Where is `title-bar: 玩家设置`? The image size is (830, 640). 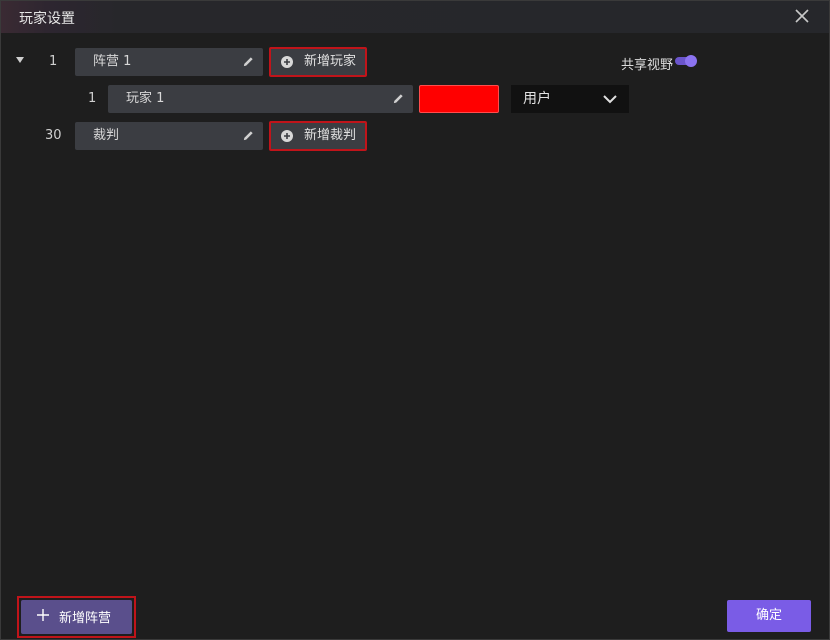
title-bar: 玩家设置 is located at coordinates (415, 17).